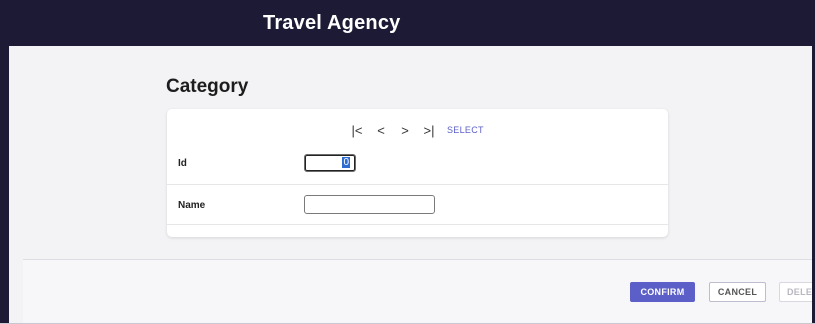 This screenshot has height=324, width=815. I want to click on previous-record-button: <, so click(381, 130).